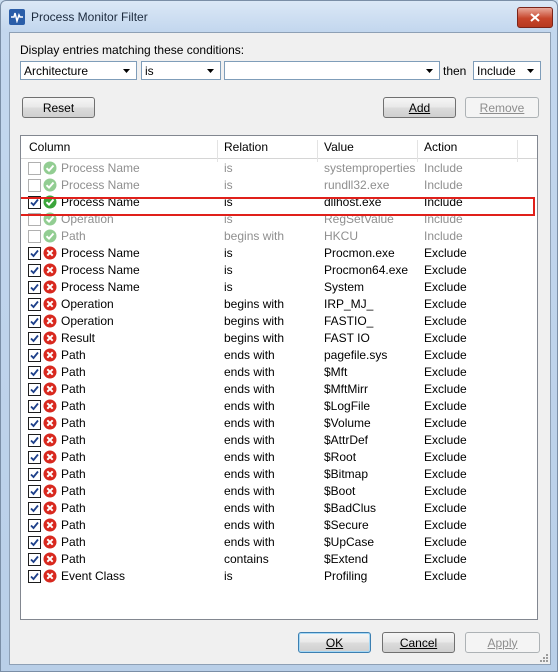 The height and width of the screenshot is (672, 558). Describe the element at coordinates (279, 508) in the screenshot. I see `table-row: Path ends with $BadClus Exclude` at that location.